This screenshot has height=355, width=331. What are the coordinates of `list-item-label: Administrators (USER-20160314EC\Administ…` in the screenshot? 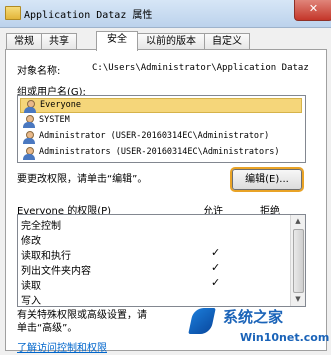 It's located at (159, 152).